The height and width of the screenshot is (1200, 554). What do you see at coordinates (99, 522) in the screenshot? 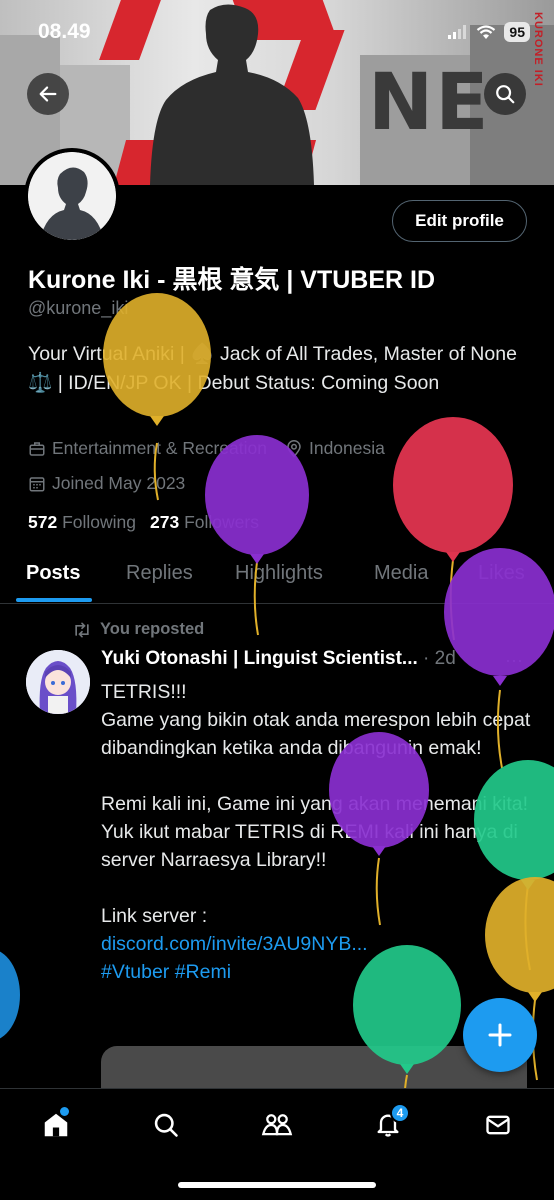
I see `following-label: Following` at bounding box center [99, 522].